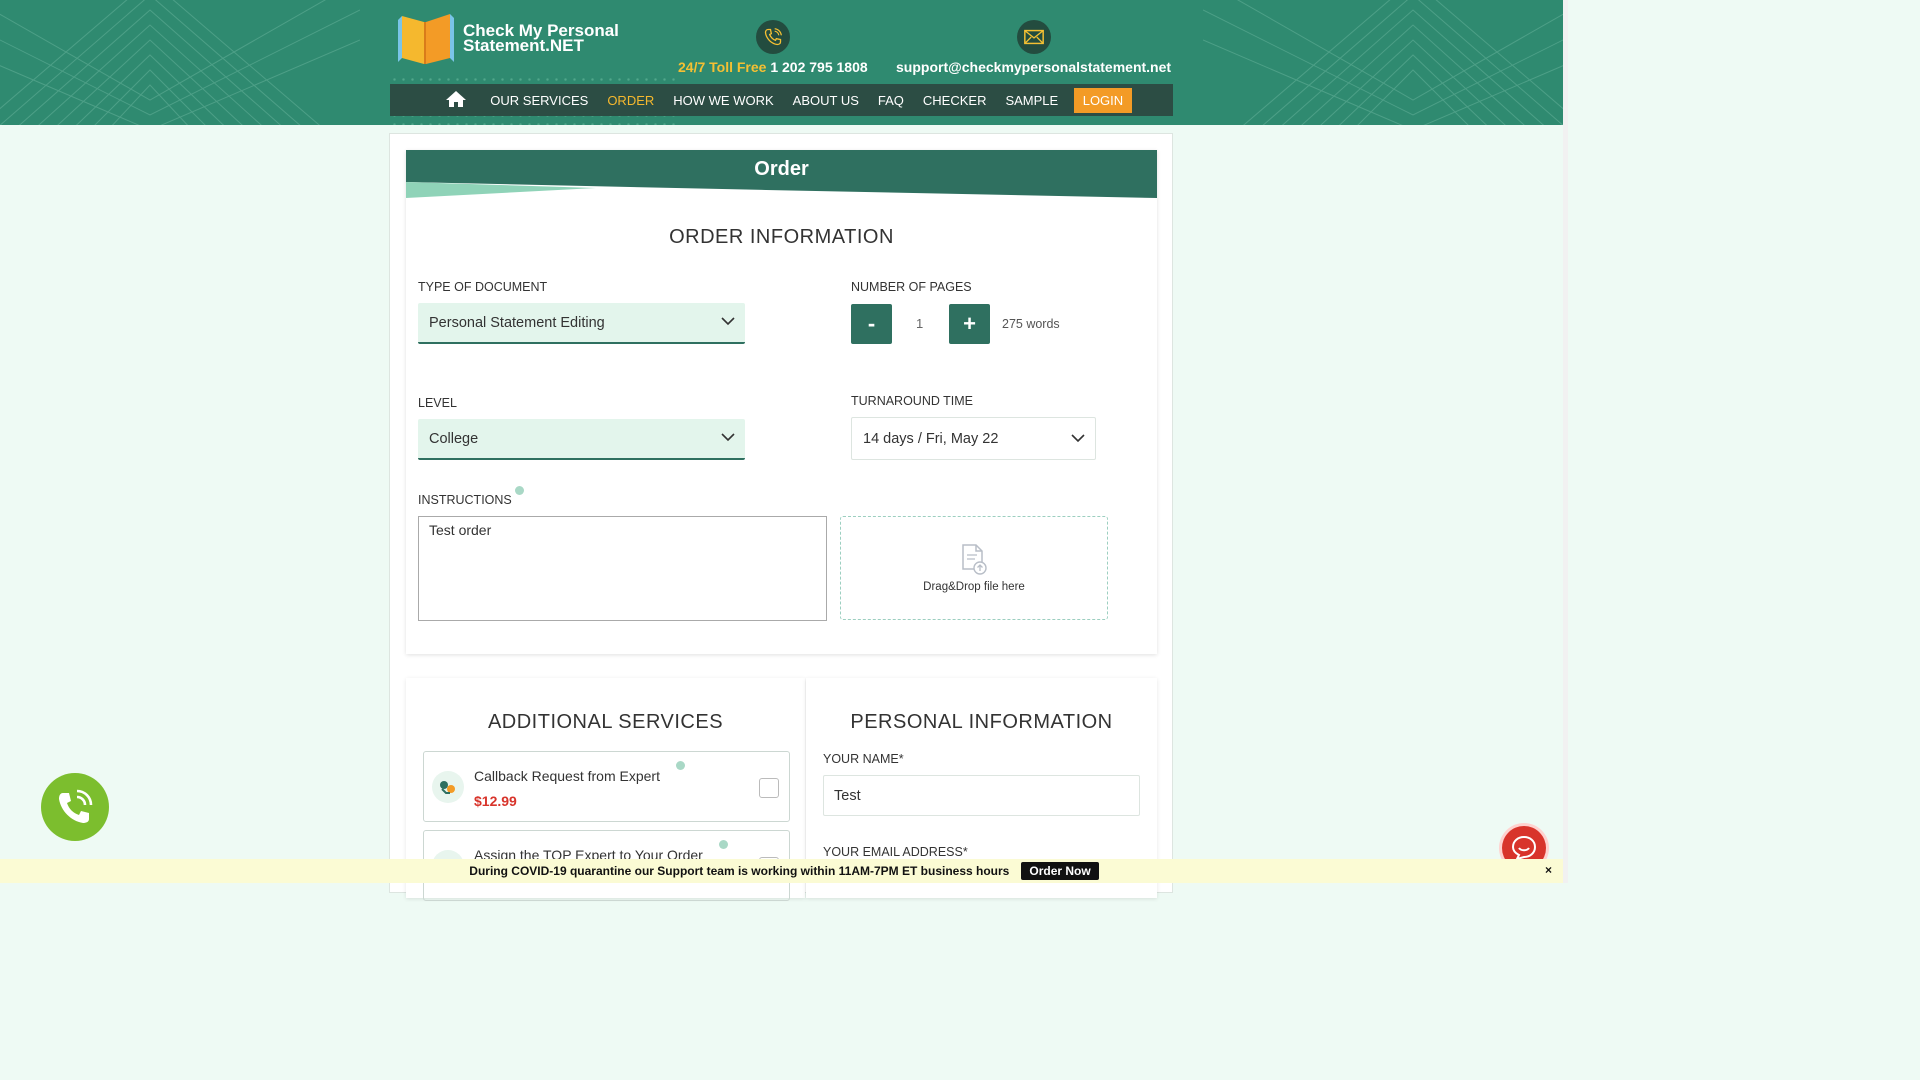  Describe the element at coordinates (981, 795) in the screenshot. I see `your-name-input: Test` at that location.